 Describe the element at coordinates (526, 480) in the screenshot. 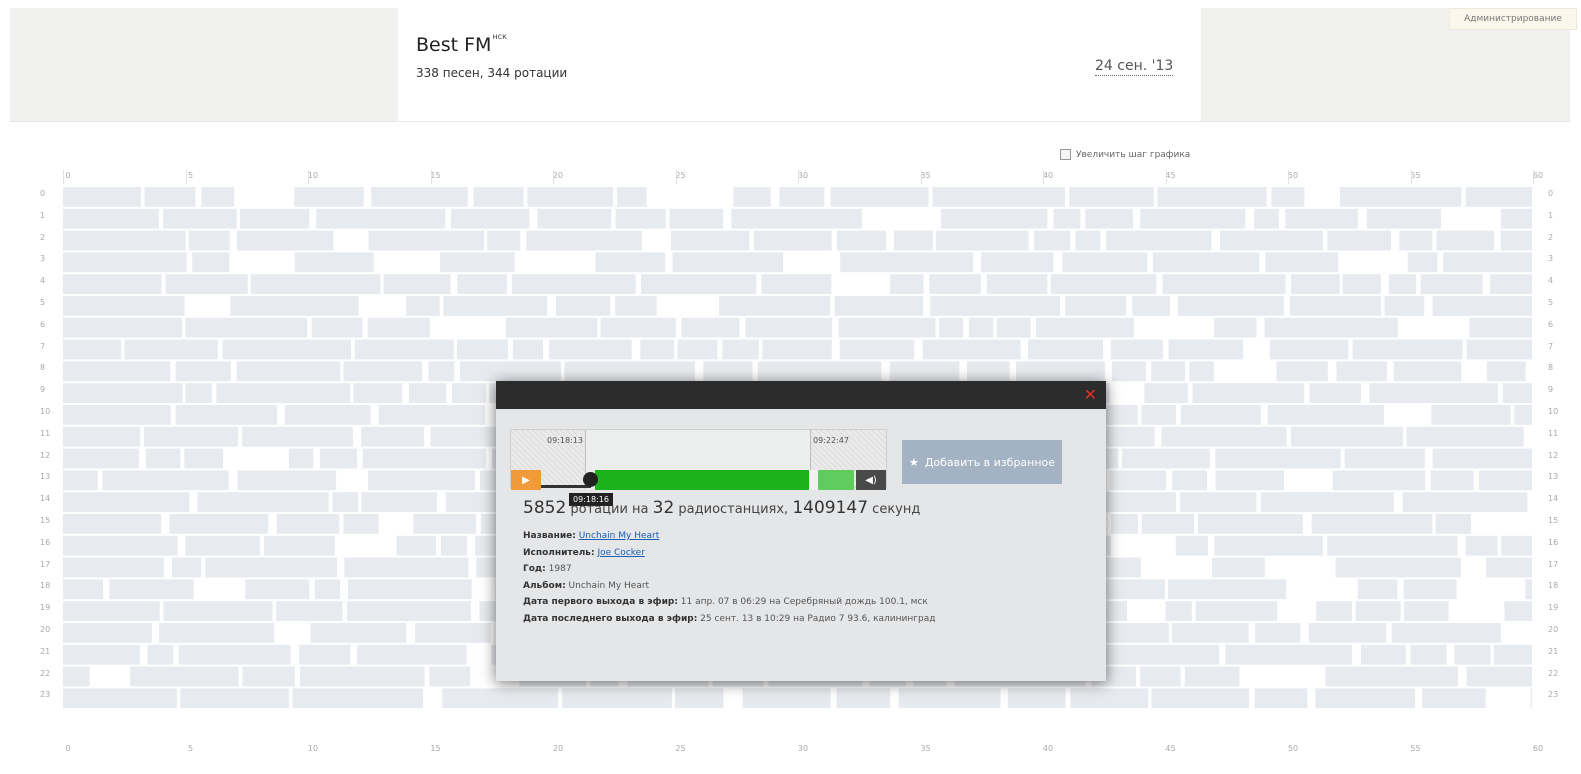

I see `play-button: ▶` at that location.